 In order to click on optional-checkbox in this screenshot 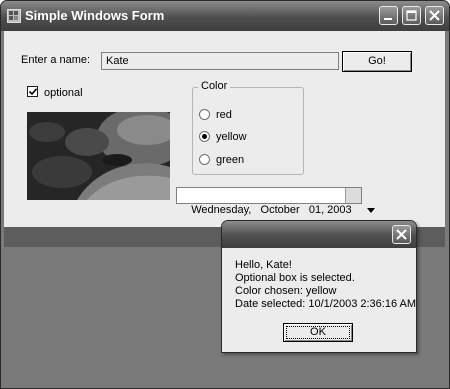, I will do `click(32, 91)`.